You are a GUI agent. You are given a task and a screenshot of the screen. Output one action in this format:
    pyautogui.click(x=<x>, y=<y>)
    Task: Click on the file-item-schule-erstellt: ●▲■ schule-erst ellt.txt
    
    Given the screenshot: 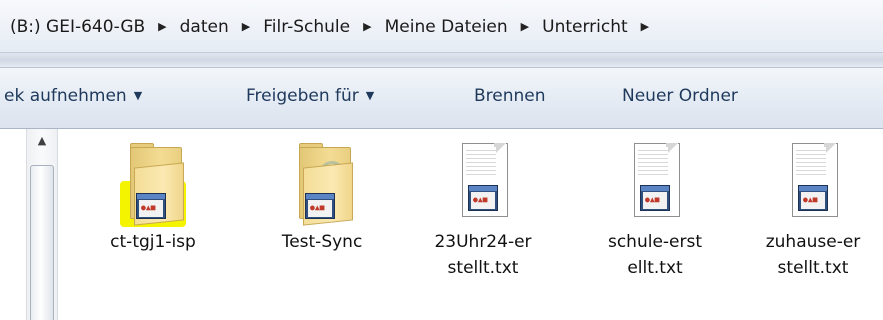 What is the action you would take?
    pyautogui.click(x=655, y=211)
    